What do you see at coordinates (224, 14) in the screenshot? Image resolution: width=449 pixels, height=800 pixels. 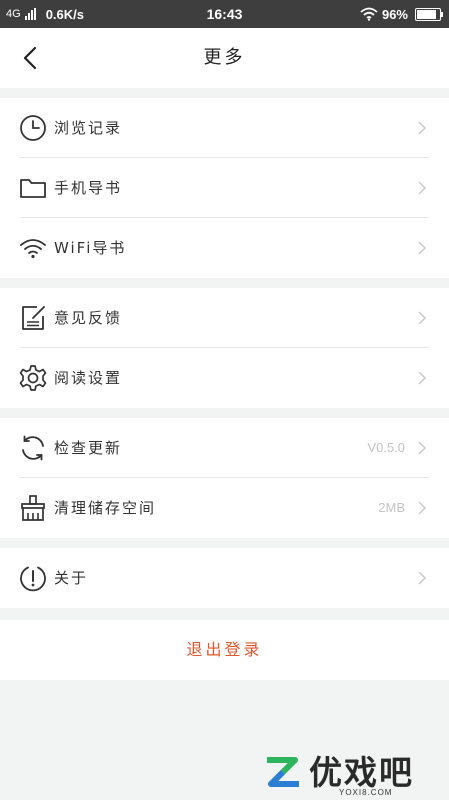 I see `status-bar: 4G 0.6K/s 16:43 96%` at bounding box center [224, 14].